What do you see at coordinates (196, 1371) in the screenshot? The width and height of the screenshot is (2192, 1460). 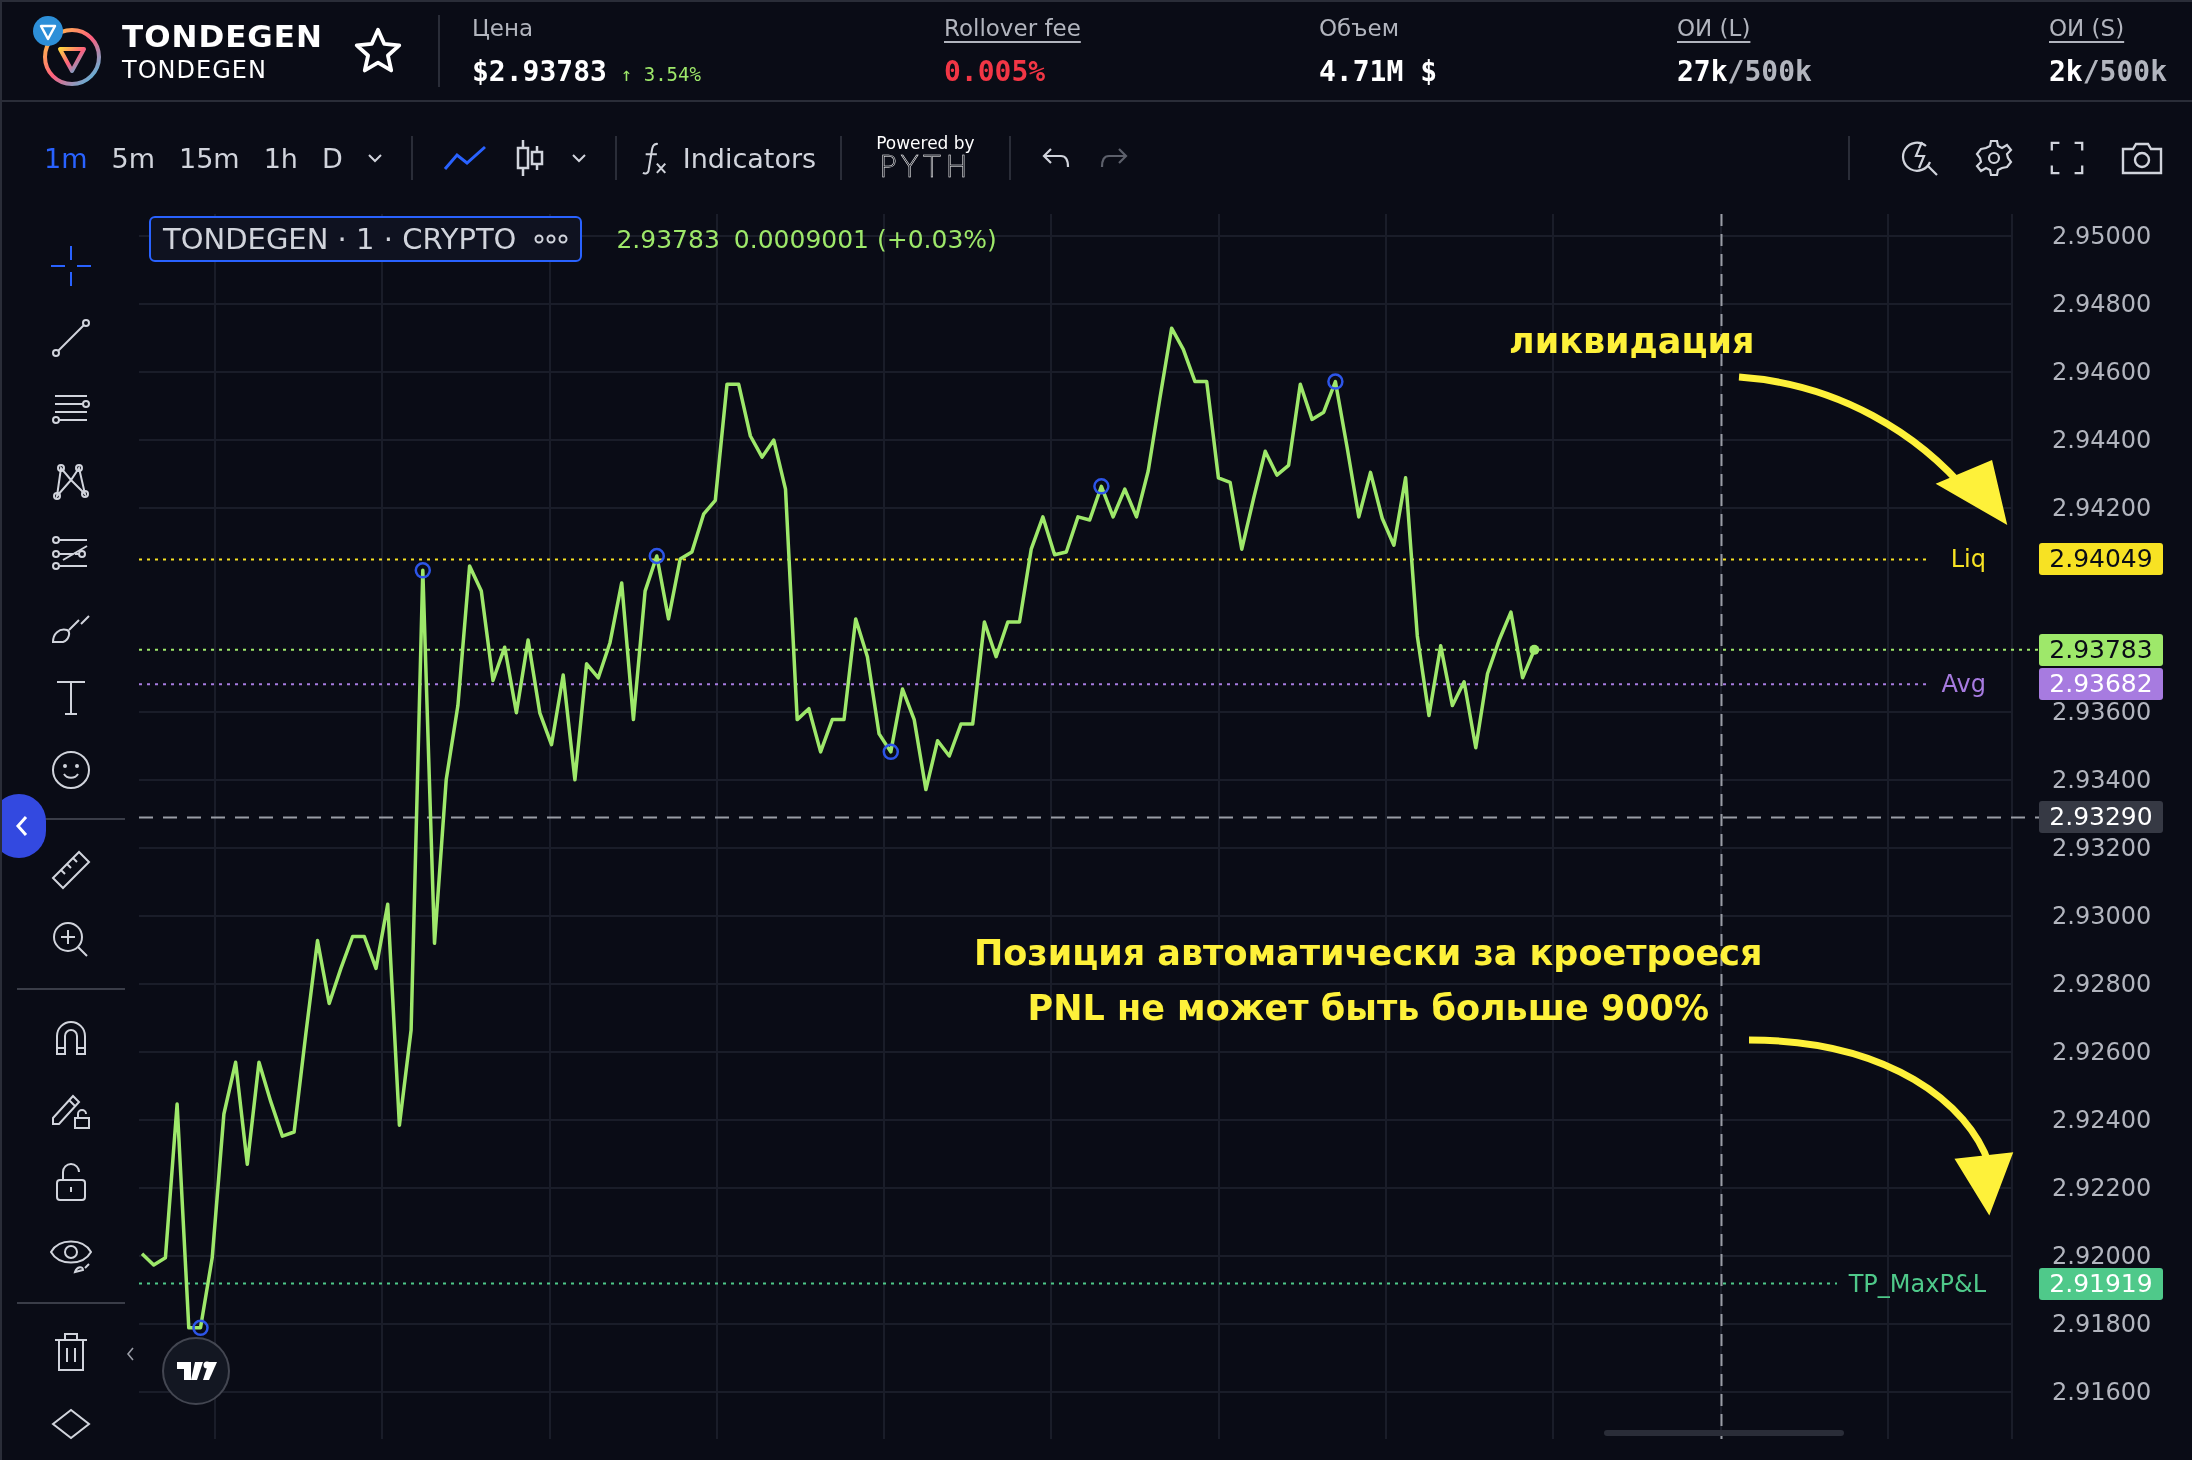 I see `logo-icon` at bounding box center [196, 1371].